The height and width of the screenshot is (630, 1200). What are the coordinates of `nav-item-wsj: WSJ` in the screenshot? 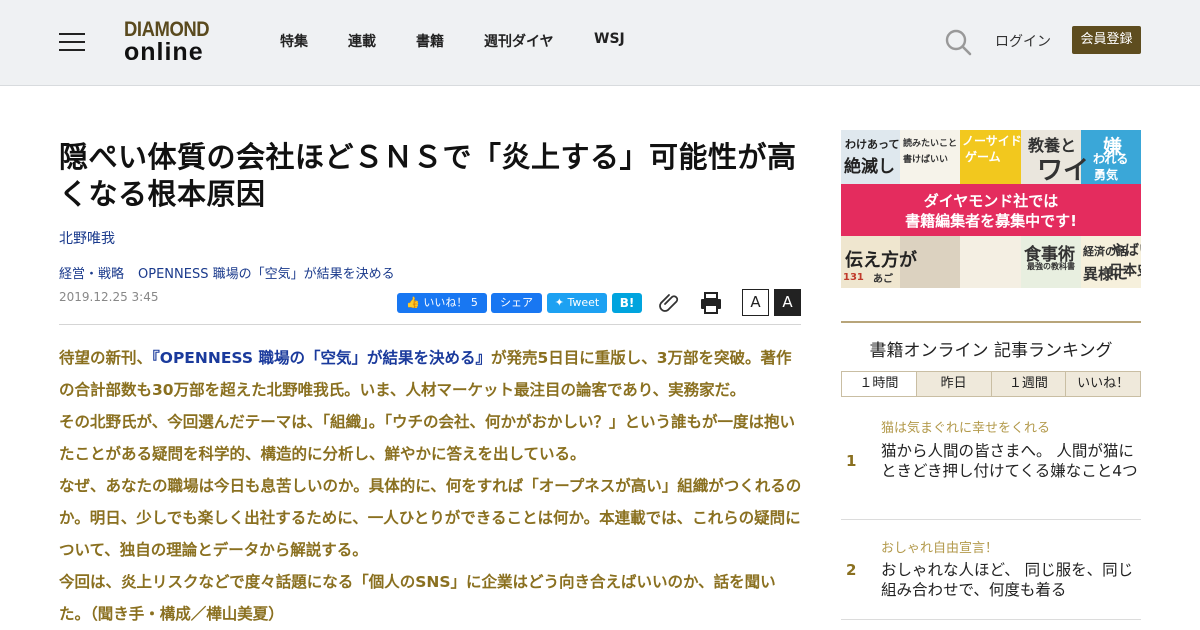 It's located at (609, 39).